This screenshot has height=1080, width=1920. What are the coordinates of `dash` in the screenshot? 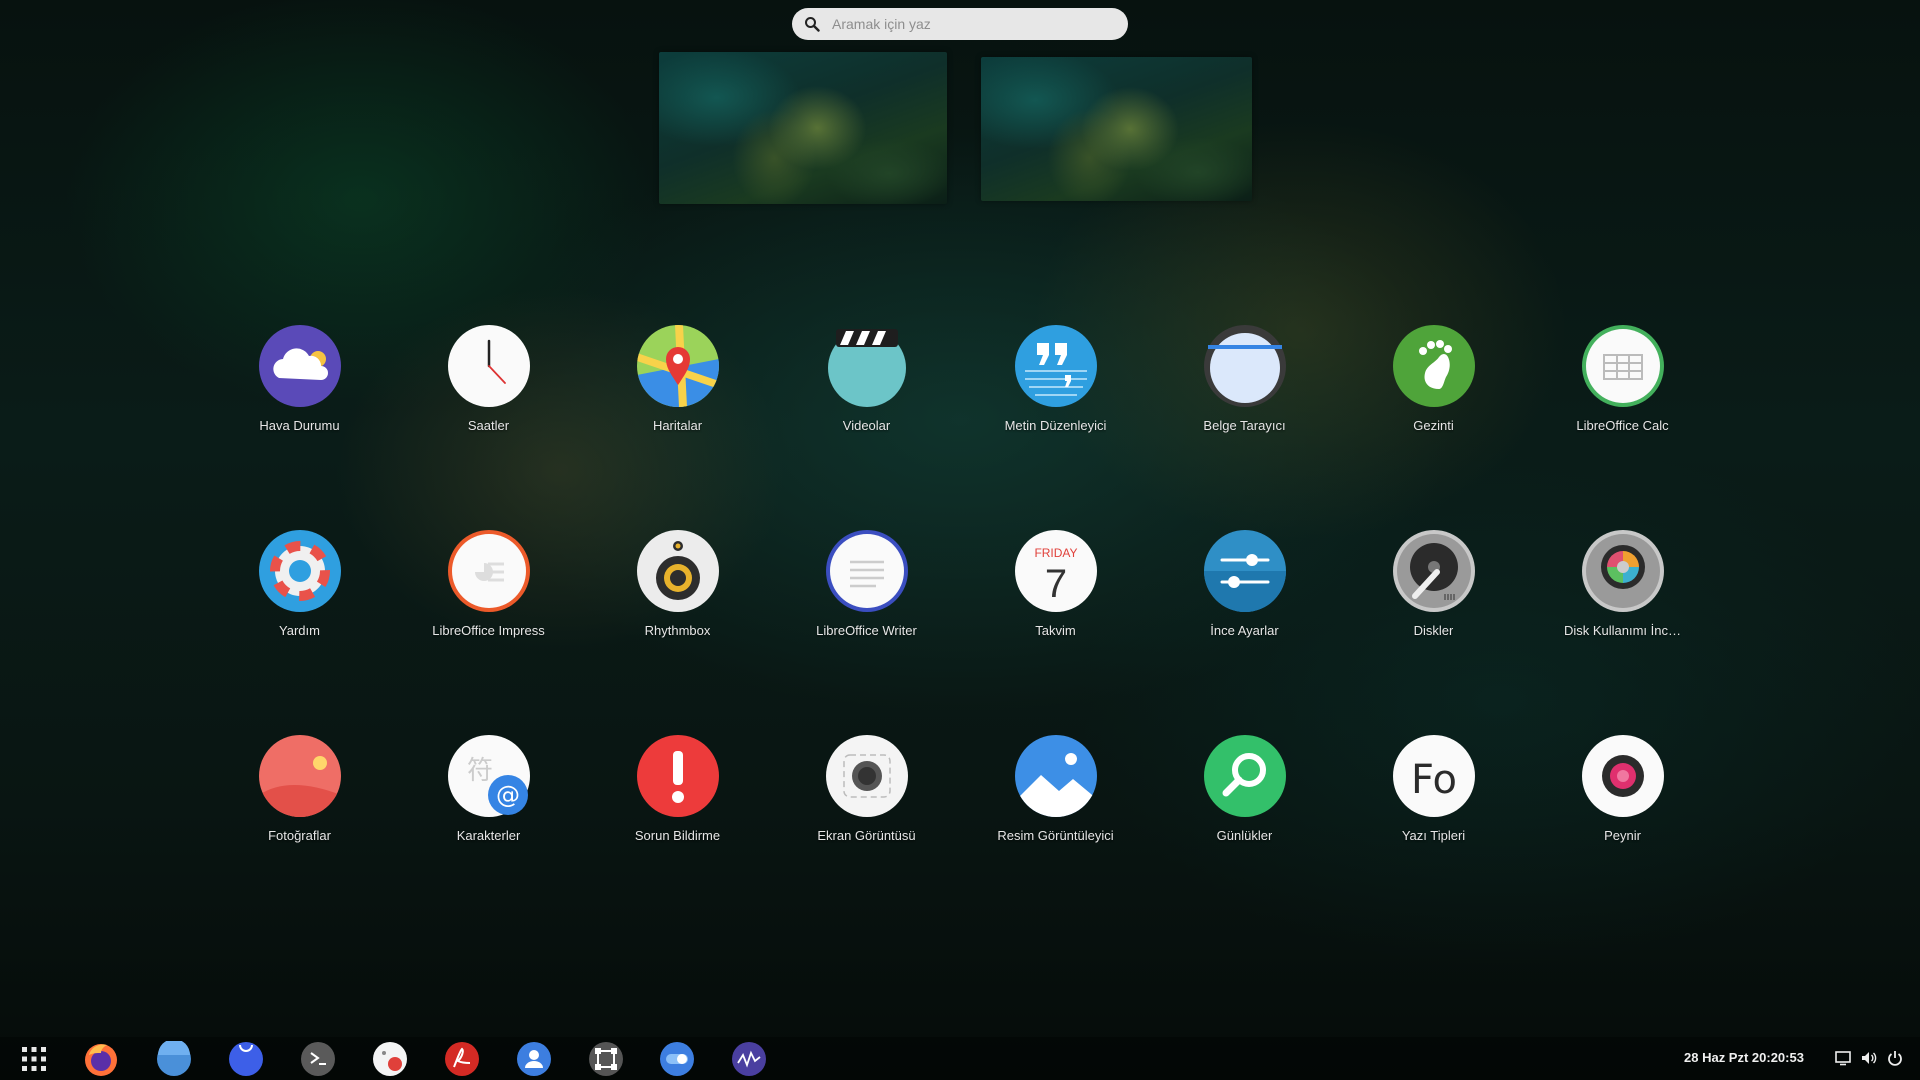 It's located at (960, 1058).